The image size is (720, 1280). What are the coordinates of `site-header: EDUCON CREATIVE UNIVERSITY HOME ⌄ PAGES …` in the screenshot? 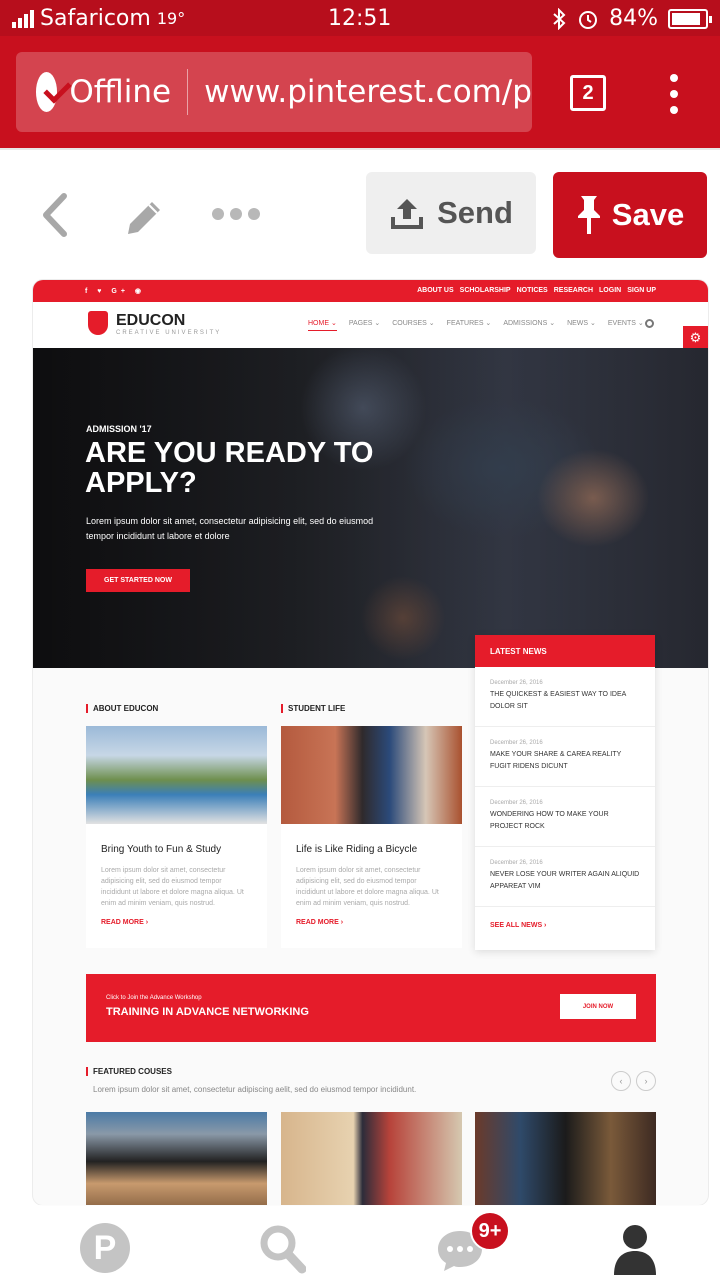 It's located at (370, 325).